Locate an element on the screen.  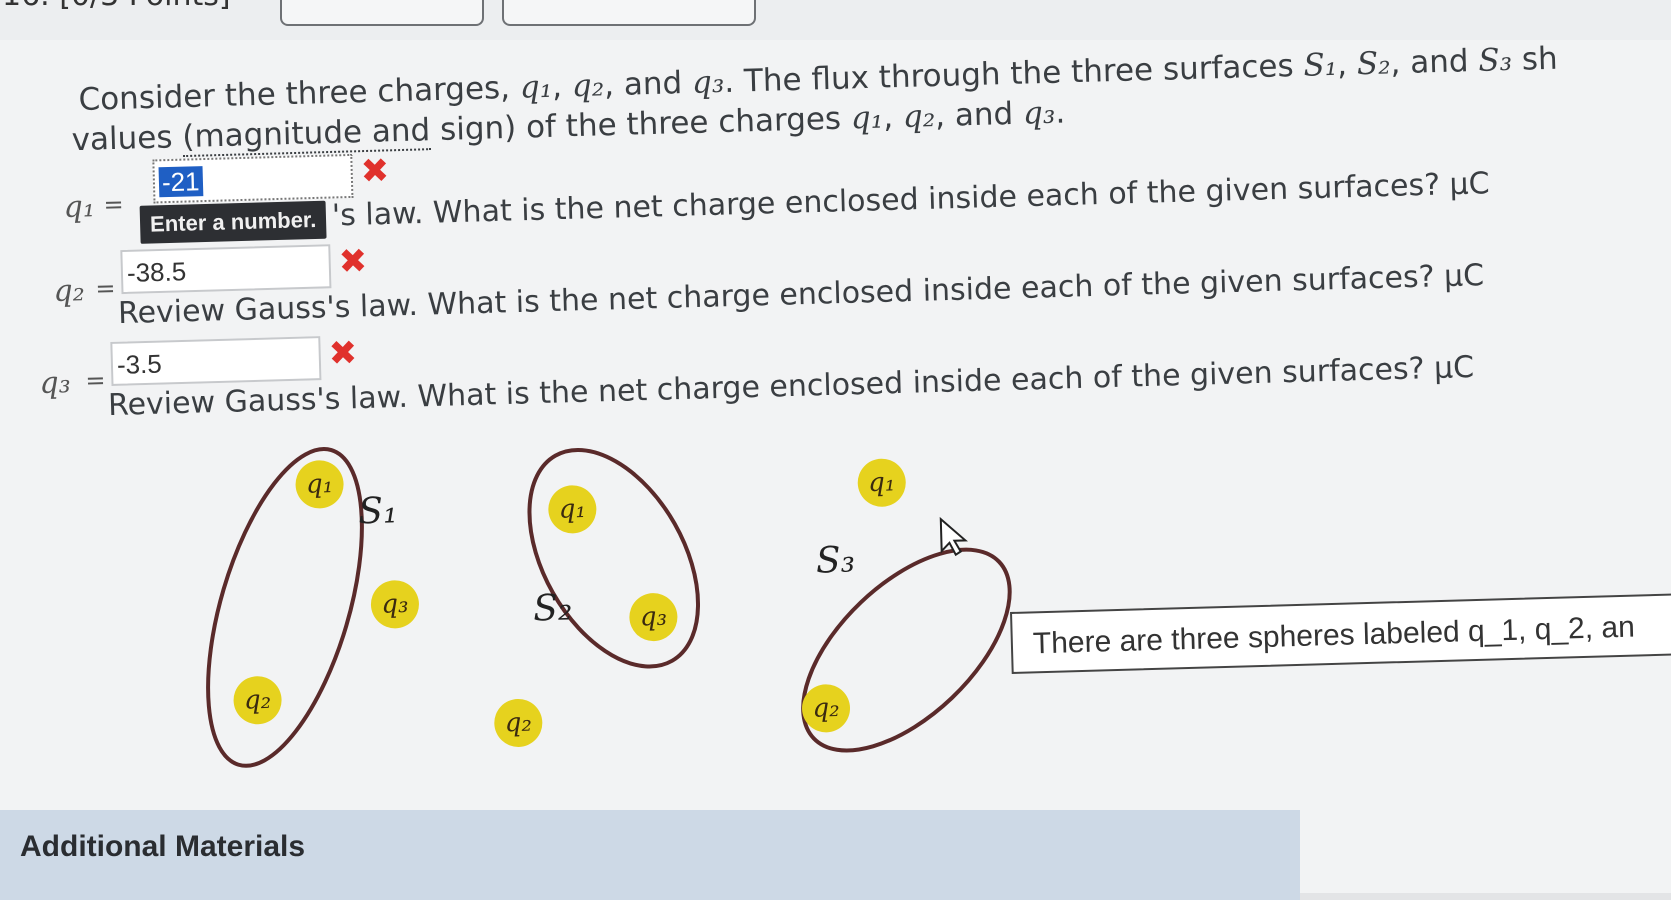
symbol-s2: S₂ is located at coordinates (1373, 64).